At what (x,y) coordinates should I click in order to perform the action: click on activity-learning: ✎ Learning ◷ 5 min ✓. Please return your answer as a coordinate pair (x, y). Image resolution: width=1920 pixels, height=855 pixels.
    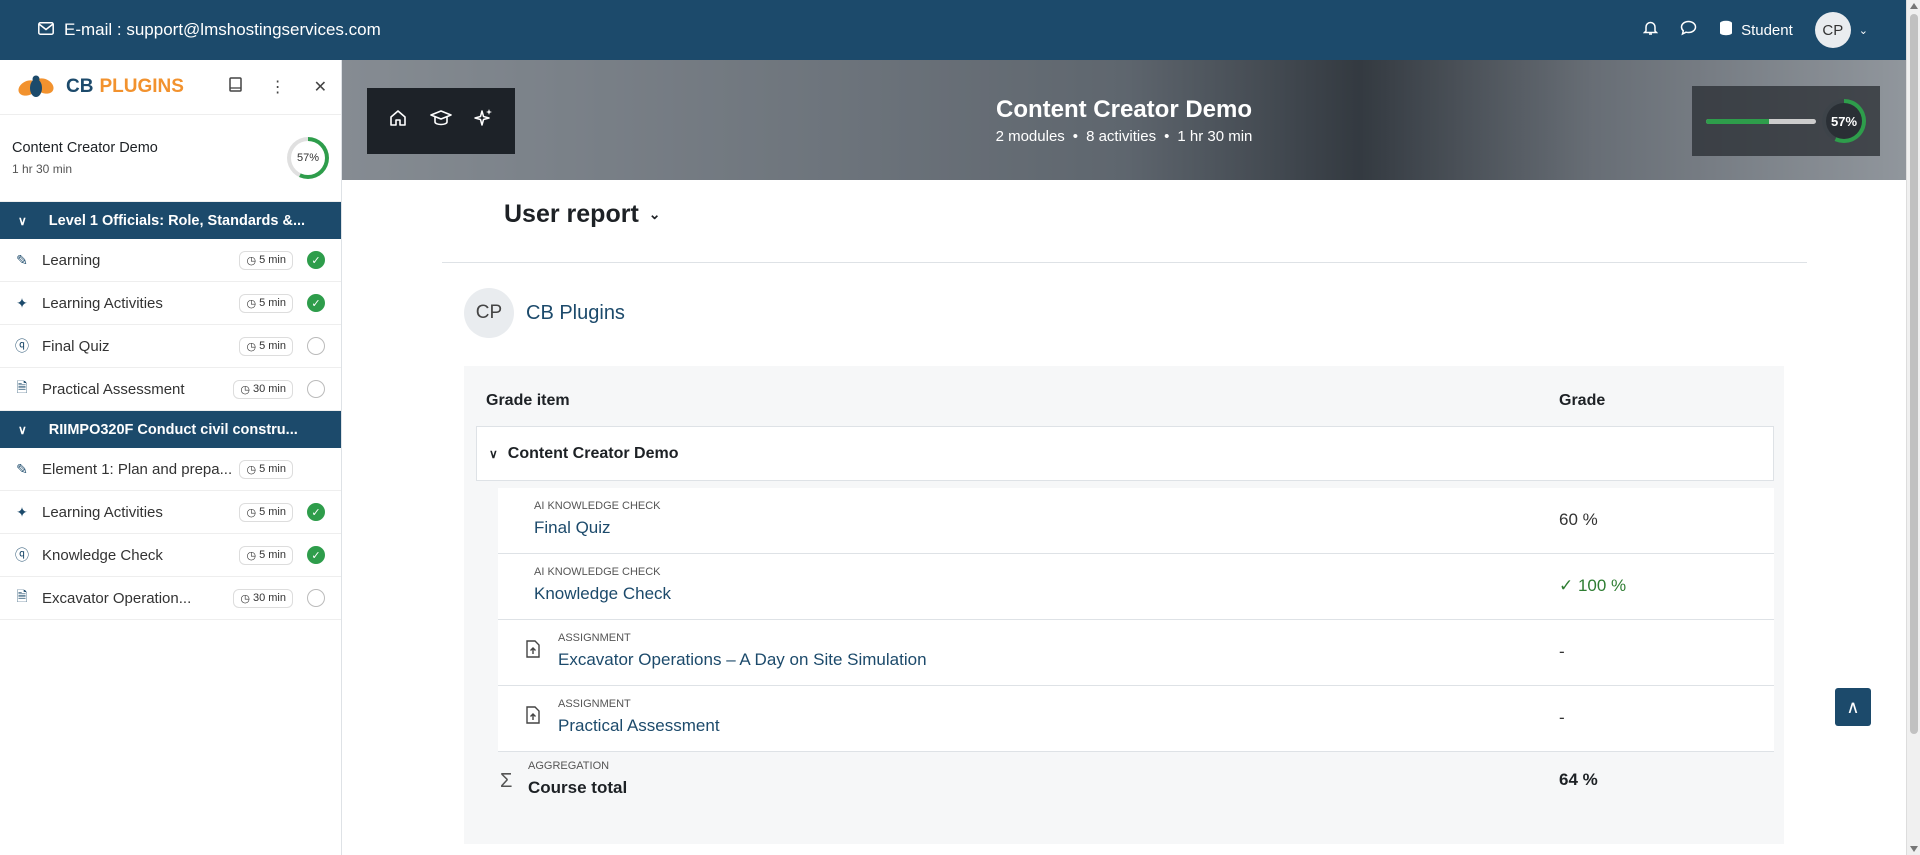
    Looking at the image, I should click on (170, 260).